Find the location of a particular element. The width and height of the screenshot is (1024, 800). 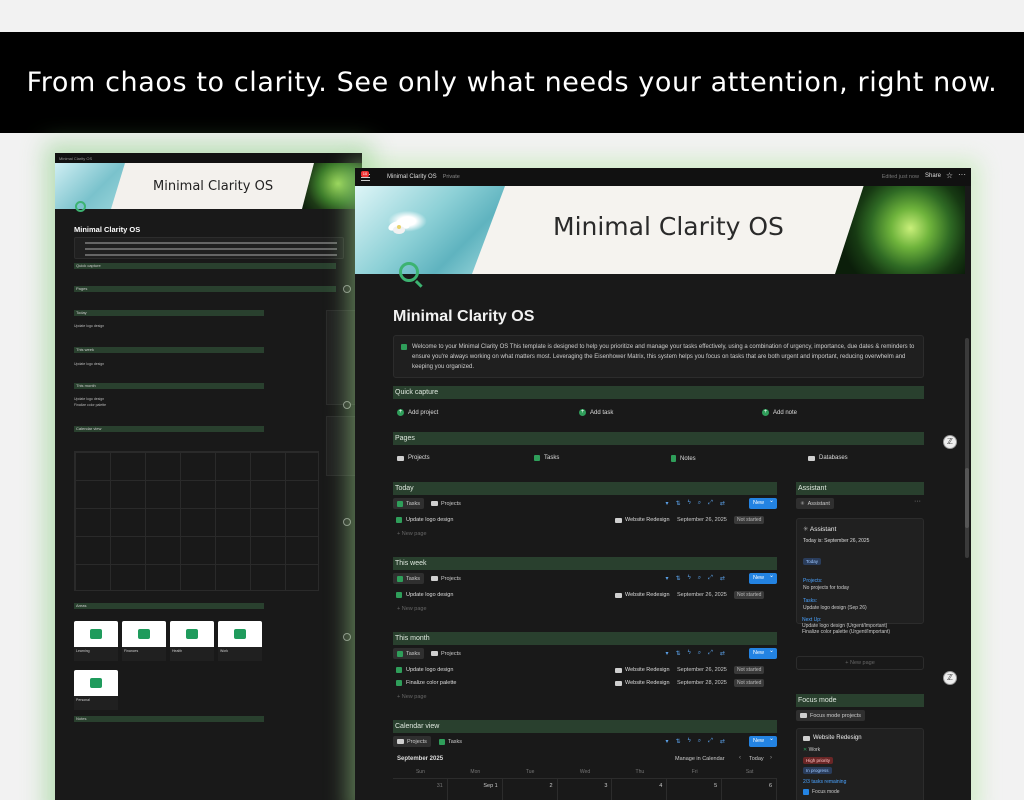

status-badge: Not started is located at coordinates (749, 520).